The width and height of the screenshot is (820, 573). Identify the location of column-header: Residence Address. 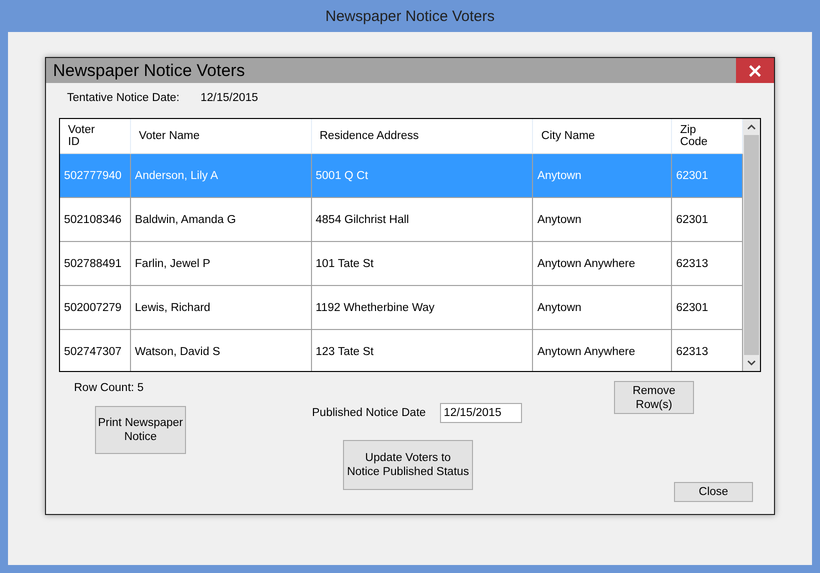
(423, 136).